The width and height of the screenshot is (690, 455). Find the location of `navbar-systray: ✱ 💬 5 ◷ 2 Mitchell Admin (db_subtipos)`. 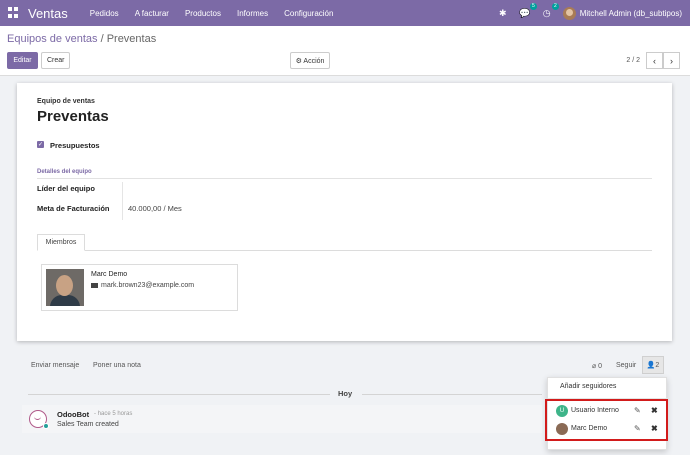

navbar-systray: ✱ 💬 5 ◷ 2 Mitchell Admin (db_subtipos) is located at coordinates (590, 11).